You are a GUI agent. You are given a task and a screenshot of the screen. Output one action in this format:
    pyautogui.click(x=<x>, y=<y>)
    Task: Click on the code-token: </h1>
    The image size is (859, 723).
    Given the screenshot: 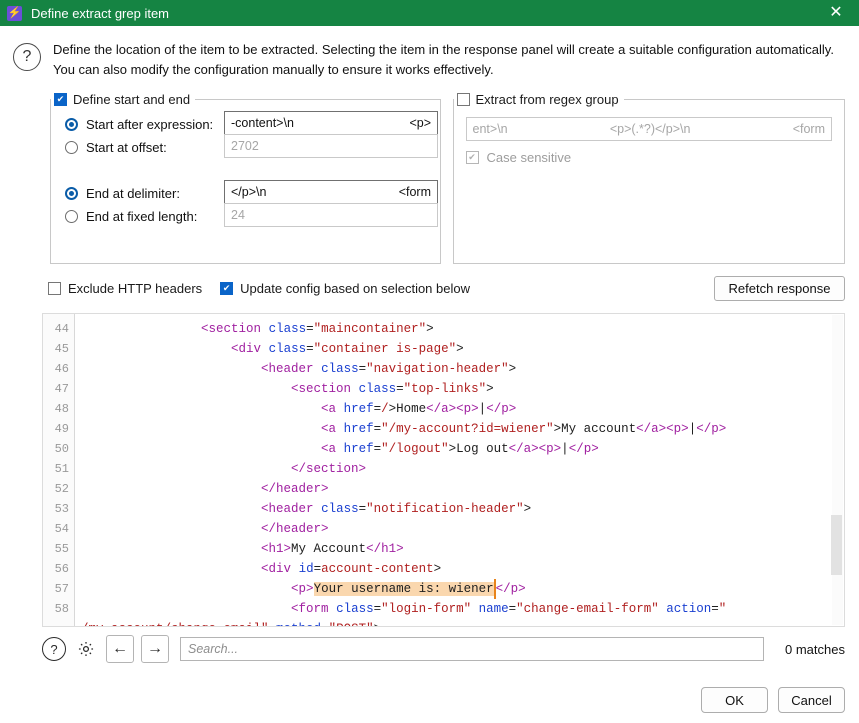 What is the action you would take?
    pyautogui.click(x=385, y=549)
    